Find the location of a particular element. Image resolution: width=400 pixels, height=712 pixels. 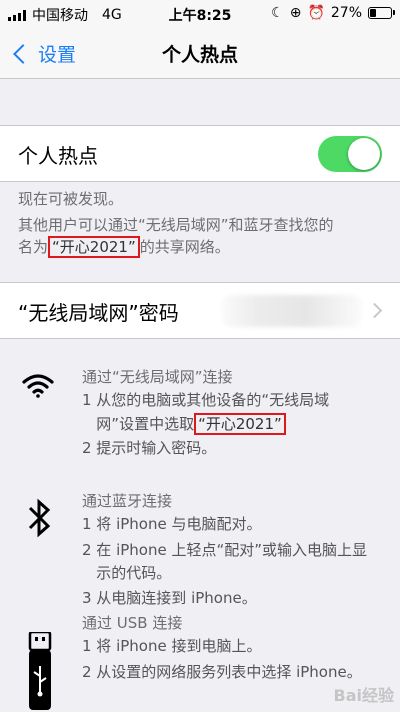

battery-percent: 27% is located at coordinates (346, 13).